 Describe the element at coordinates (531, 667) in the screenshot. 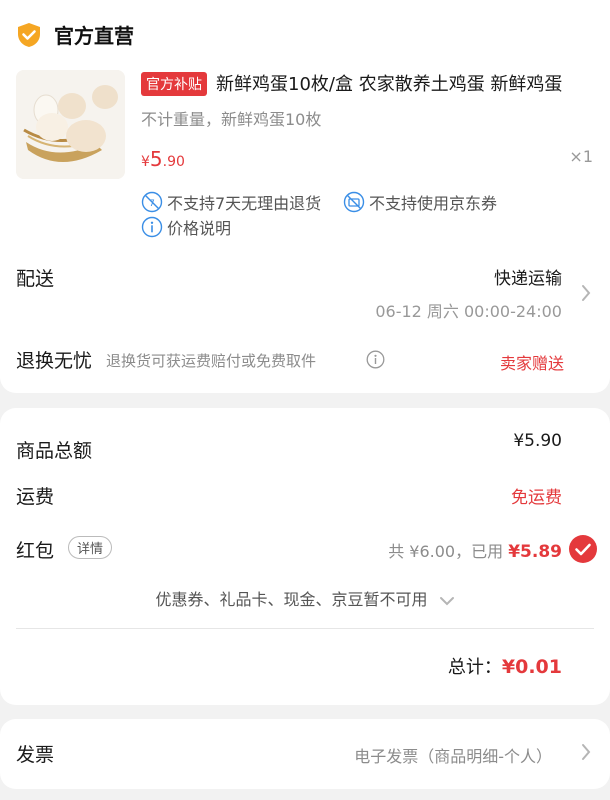

I see `grand-total-value: ¥0.01` at that location.